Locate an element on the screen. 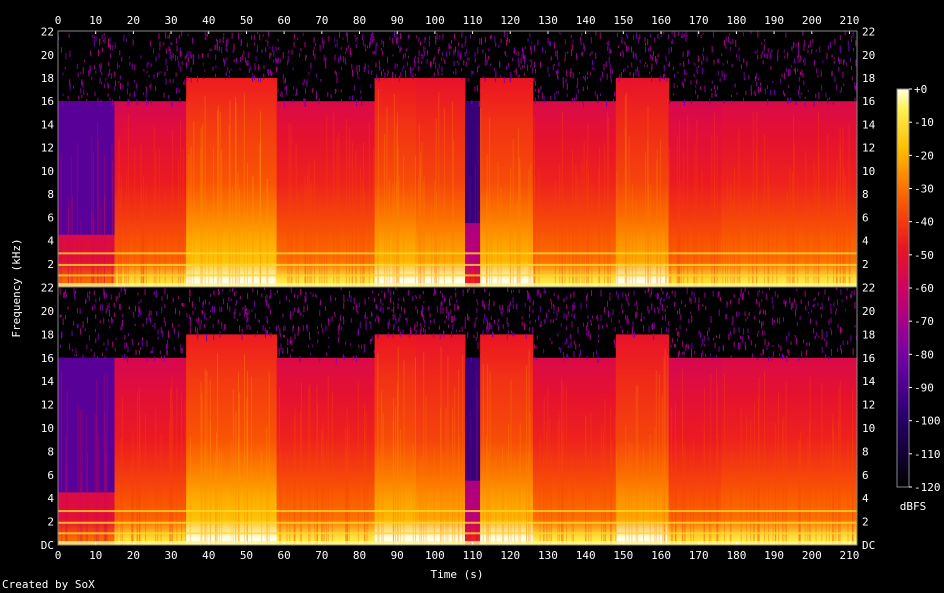  colorbar-tick-label: -50 is located at coordinates (924, 255).